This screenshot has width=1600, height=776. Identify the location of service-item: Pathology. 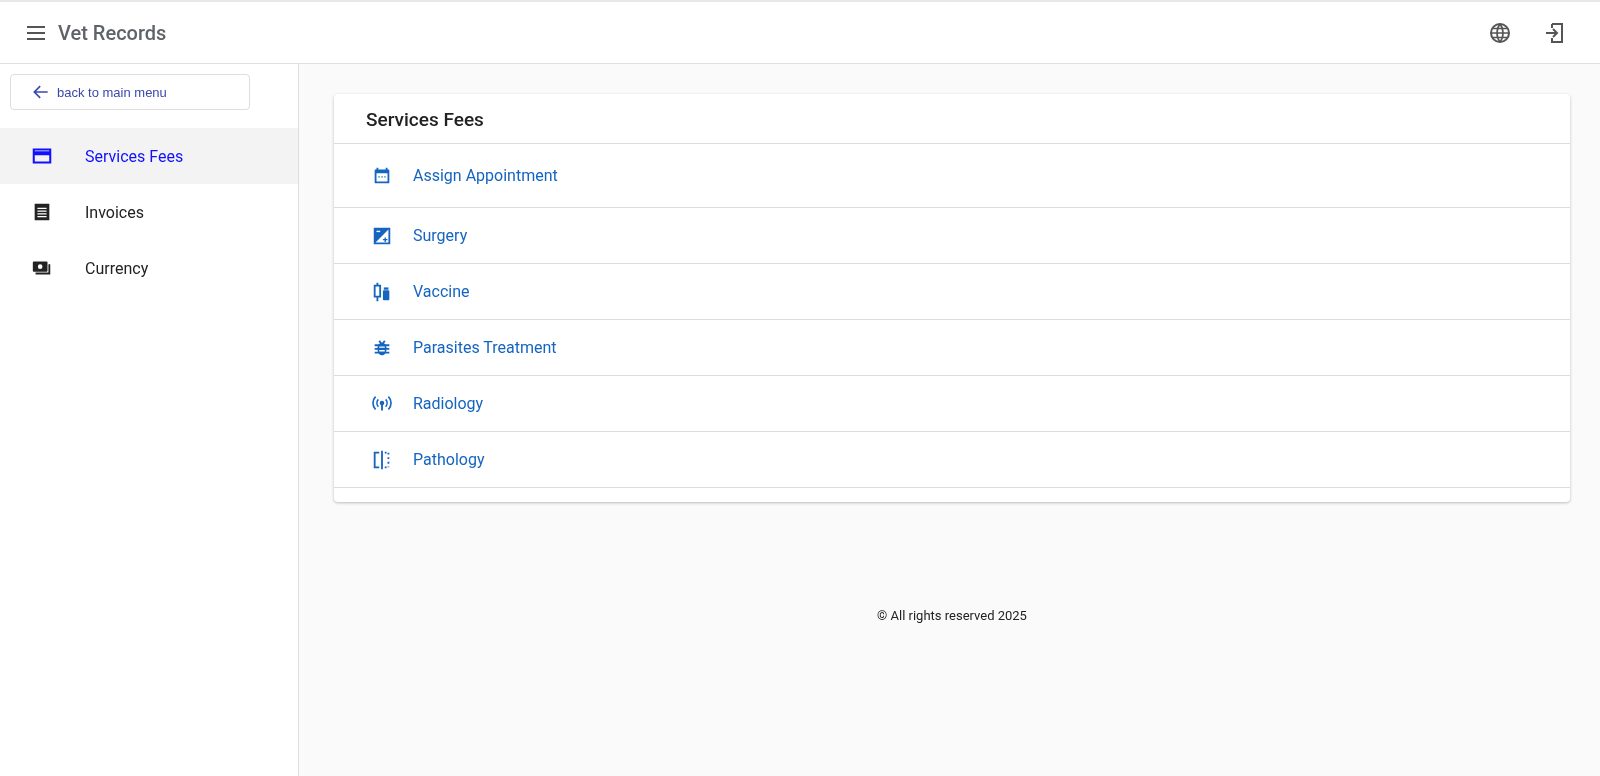
(952, 460).